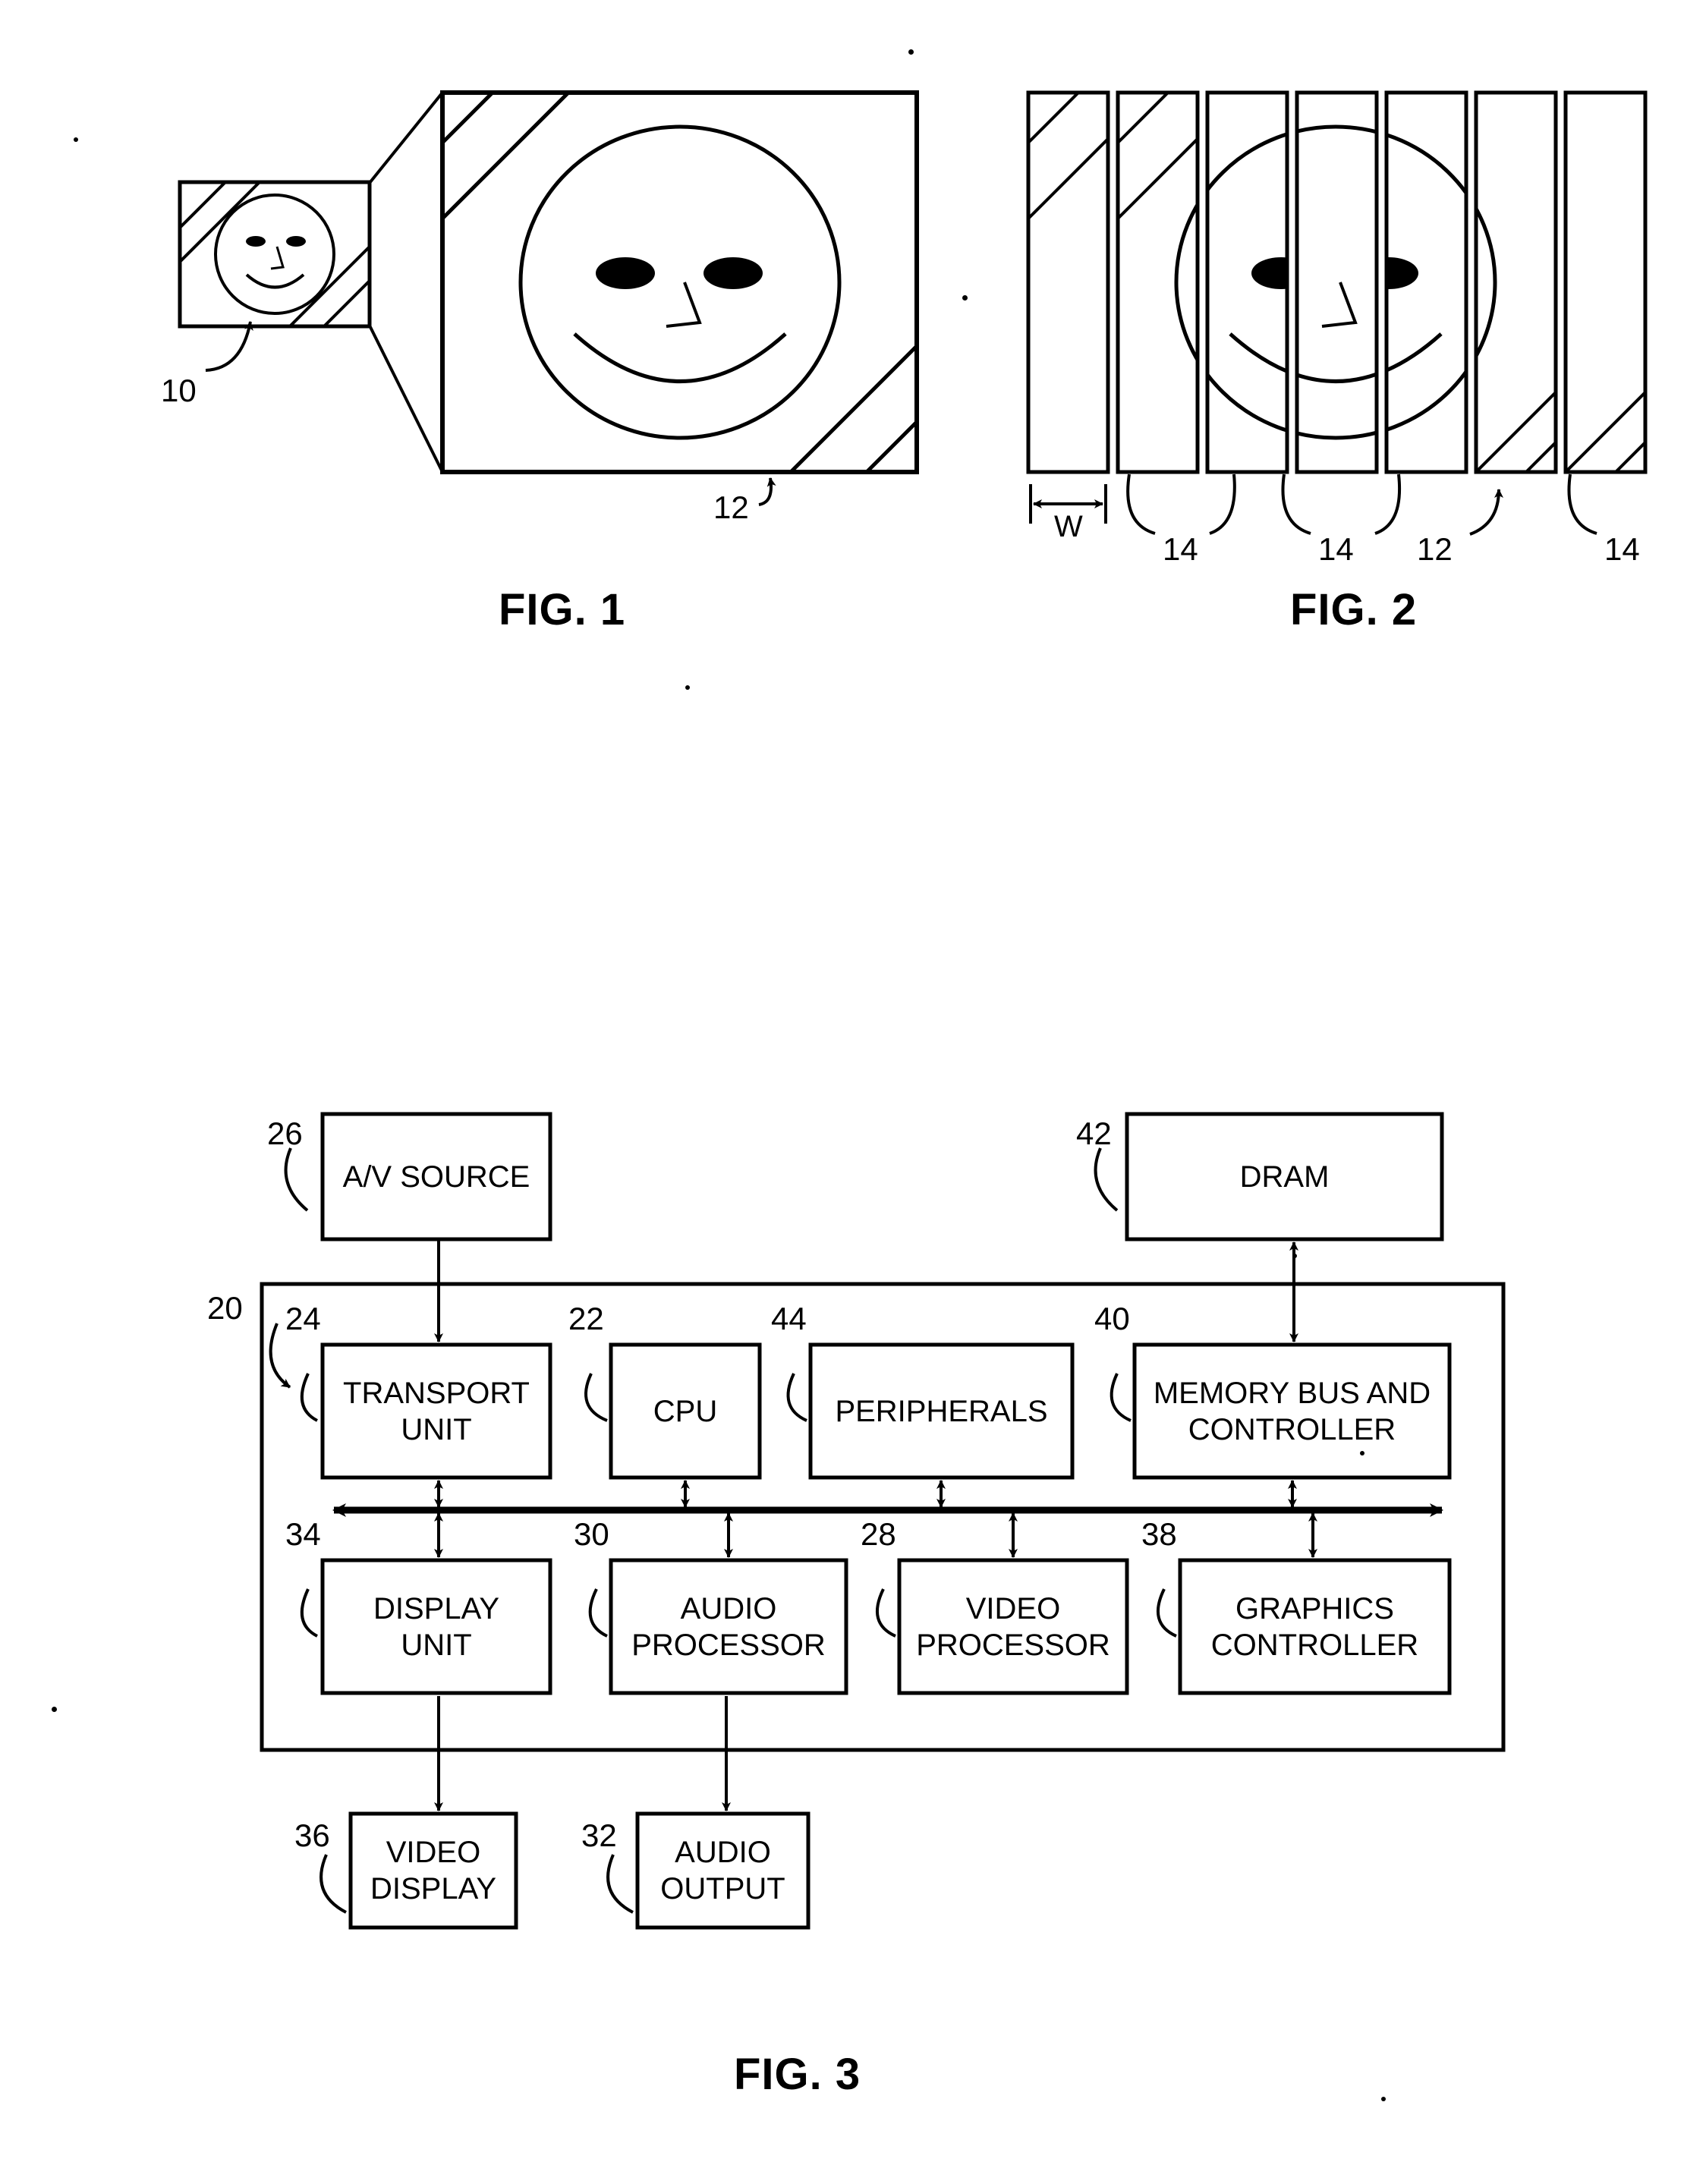 Image resolution: width=1706 pixels, height=2184 pixels. I want to click on audio-output-label: AUDIO OUTPUT, so click(723, 1870).